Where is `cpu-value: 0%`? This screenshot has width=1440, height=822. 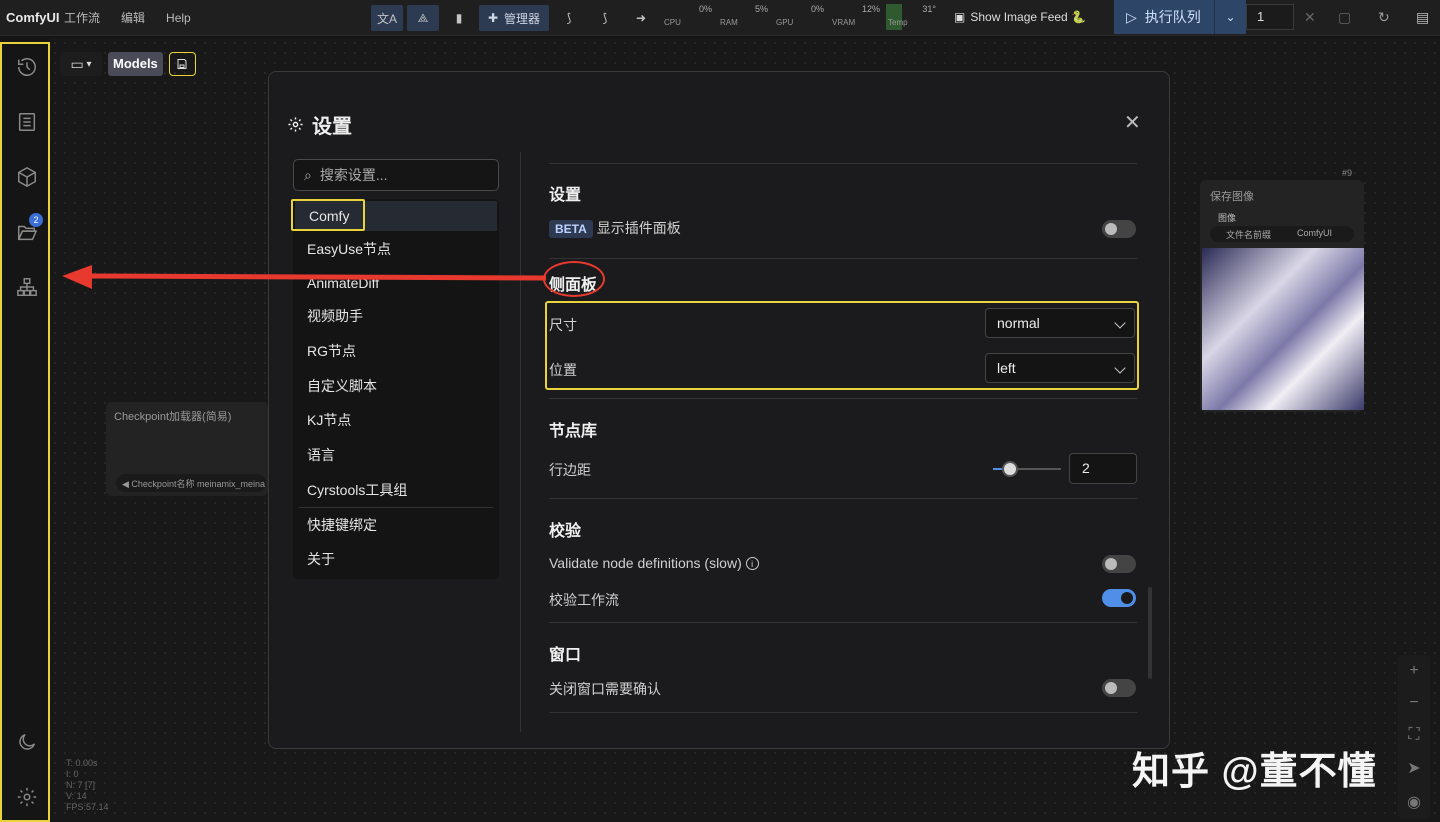 cpu-value: 0% is located at coordinates (705, 9).